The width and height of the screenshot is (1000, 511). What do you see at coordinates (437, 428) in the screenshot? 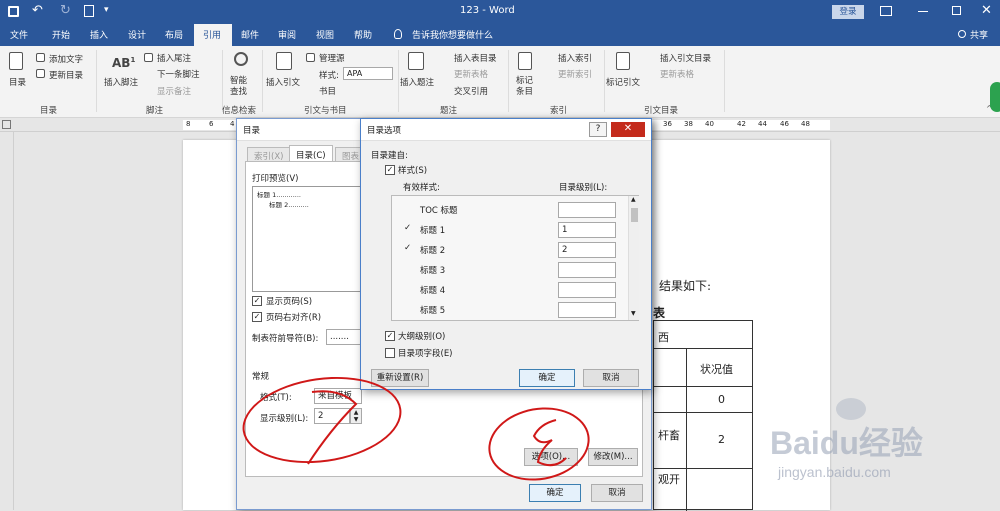
I see `red-annotation-strokes` at bounding box center [437, 428].